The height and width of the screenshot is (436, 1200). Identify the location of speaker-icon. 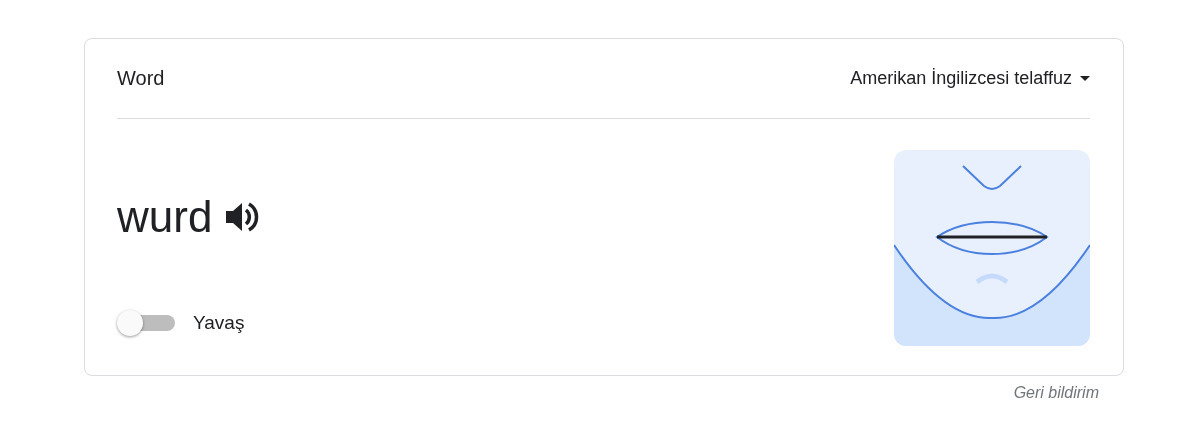
(242, 217).